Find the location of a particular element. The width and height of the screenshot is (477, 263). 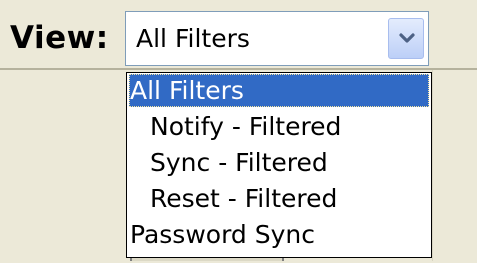

chevron-down-icon is located at coordinates (407, 38).